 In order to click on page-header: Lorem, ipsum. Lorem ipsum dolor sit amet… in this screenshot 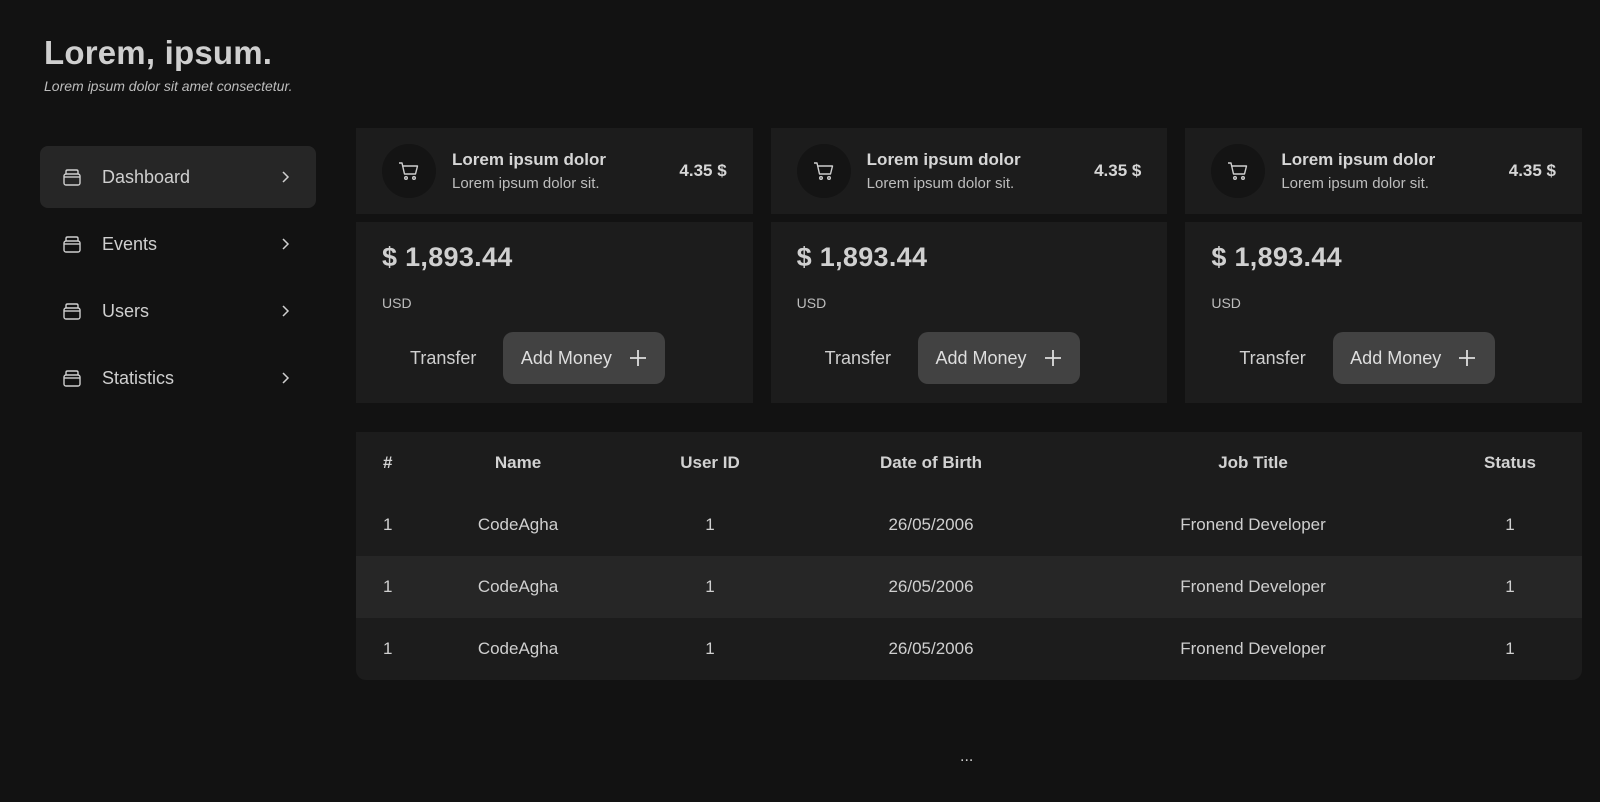, I will do `click(168, 64)`.